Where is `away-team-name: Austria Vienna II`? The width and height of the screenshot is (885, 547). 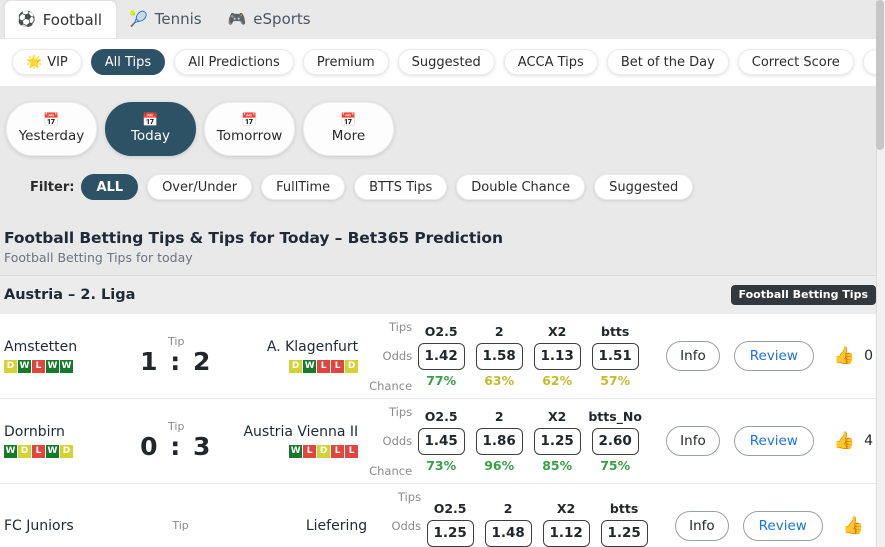 away-team-name: Austria Vienna II is located at coordinates (301, 432).